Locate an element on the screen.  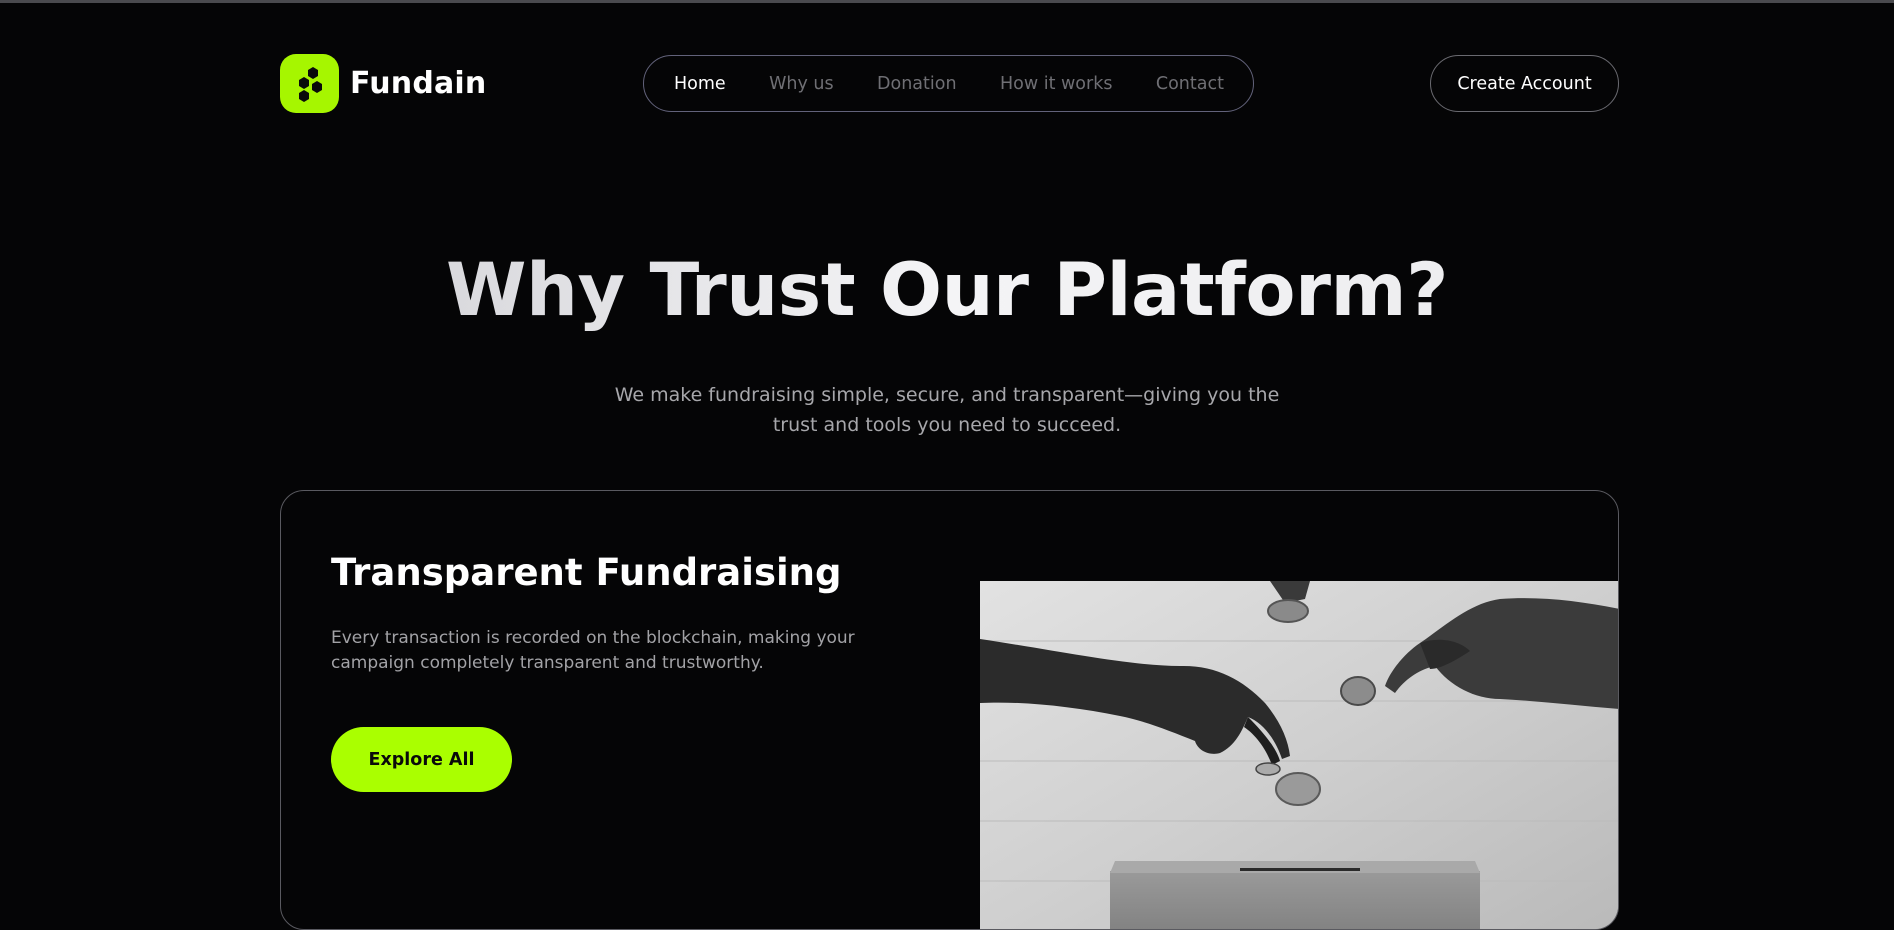
hero-title: Why Trust Our Platform? is located at coordinates (947, 291).